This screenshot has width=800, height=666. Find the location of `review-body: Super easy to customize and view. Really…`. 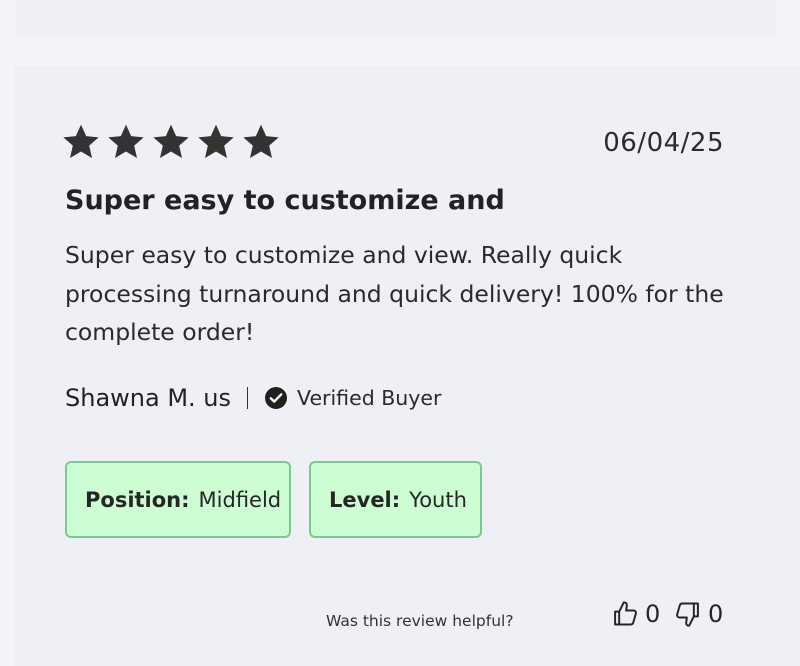

review-body: Super easy to customize and view. Really… is located at coordinates (394, 293).